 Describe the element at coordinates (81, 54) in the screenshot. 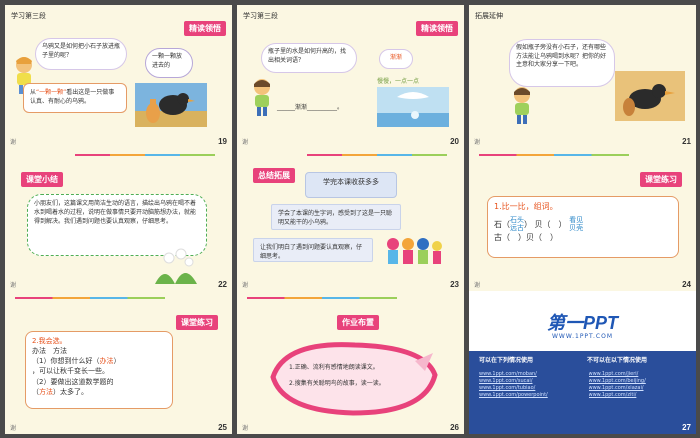

I see `question-bubble: 乌鸦又是如何把小石子放进瓶子里的呢？` at that location.